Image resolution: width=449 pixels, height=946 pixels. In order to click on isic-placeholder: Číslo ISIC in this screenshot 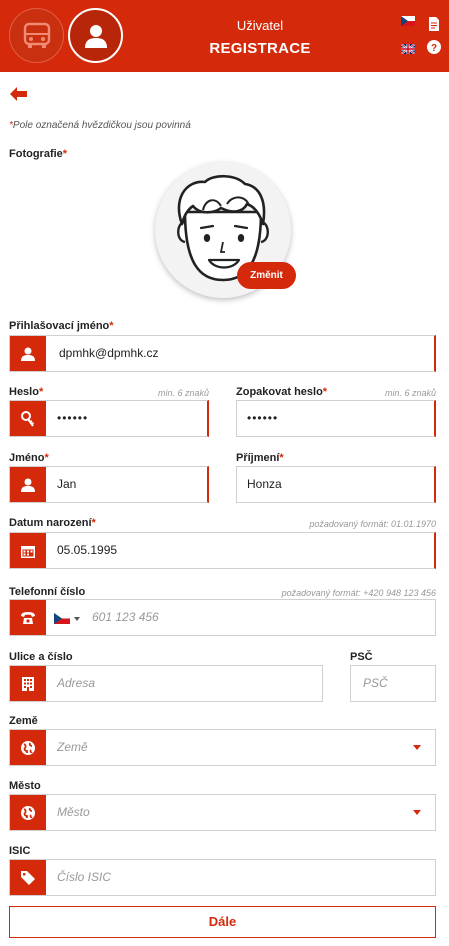, I will do `click(84, 877)`.